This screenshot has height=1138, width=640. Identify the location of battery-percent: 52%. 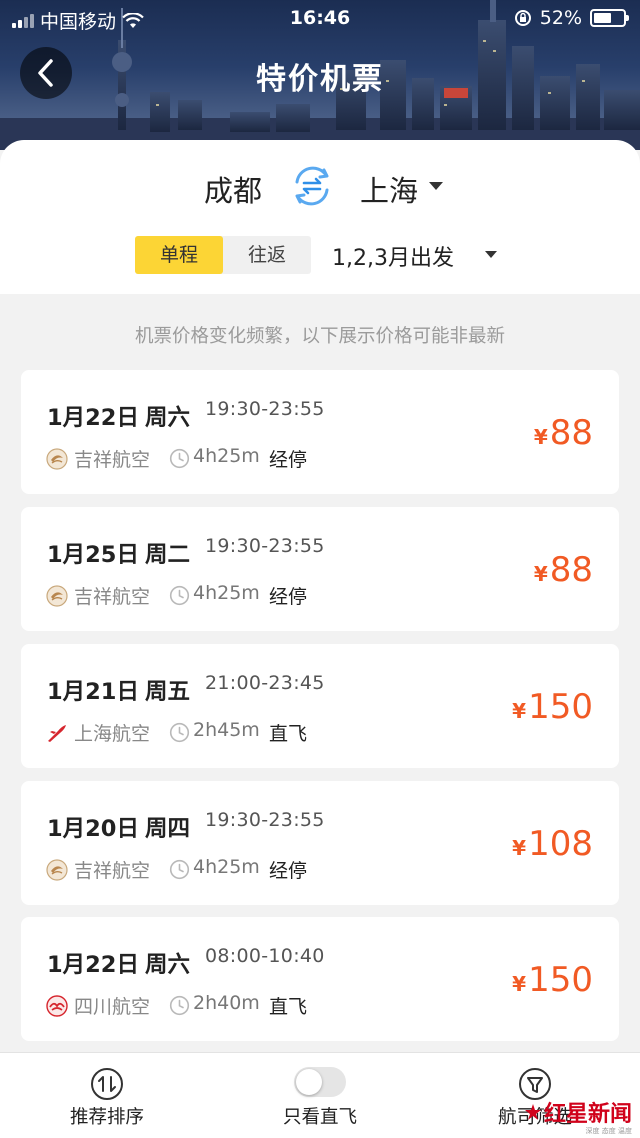
(560, 18).